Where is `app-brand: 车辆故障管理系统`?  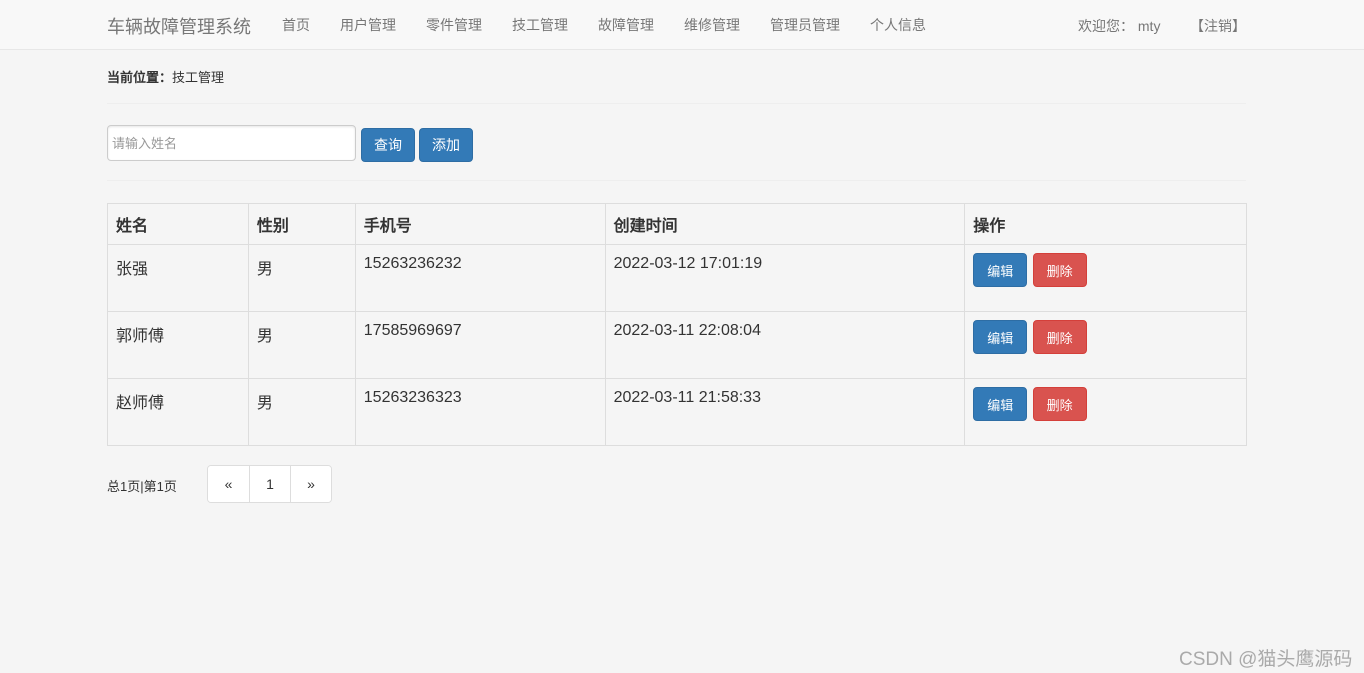 app-brand: 车辆故障管理系统 is located at coordinates (179, 26).